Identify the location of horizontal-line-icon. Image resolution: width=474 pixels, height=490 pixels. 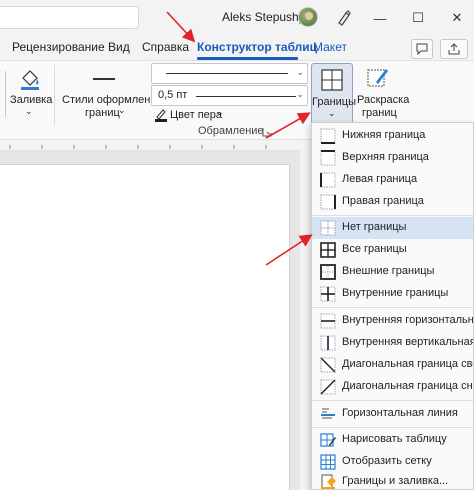
(328, 413).